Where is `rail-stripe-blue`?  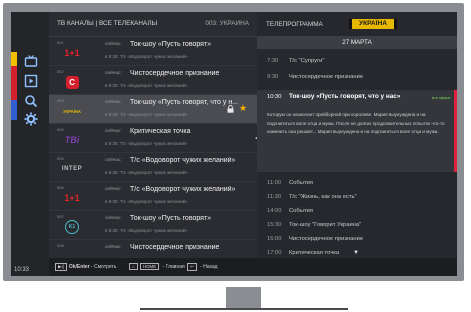
rail-stripe-blue is located at coordinates (14, 110).